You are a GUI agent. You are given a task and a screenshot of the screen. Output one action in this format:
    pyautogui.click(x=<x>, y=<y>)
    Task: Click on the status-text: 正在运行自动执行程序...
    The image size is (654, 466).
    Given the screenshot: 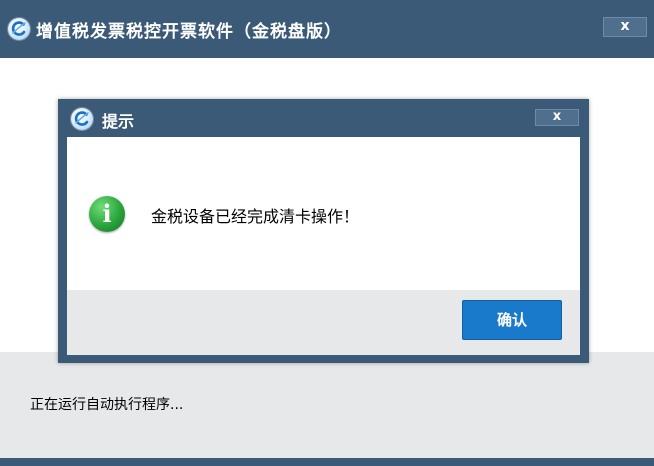 What is the action you would take?
    pyautogui.click(x=107, y=405)
    